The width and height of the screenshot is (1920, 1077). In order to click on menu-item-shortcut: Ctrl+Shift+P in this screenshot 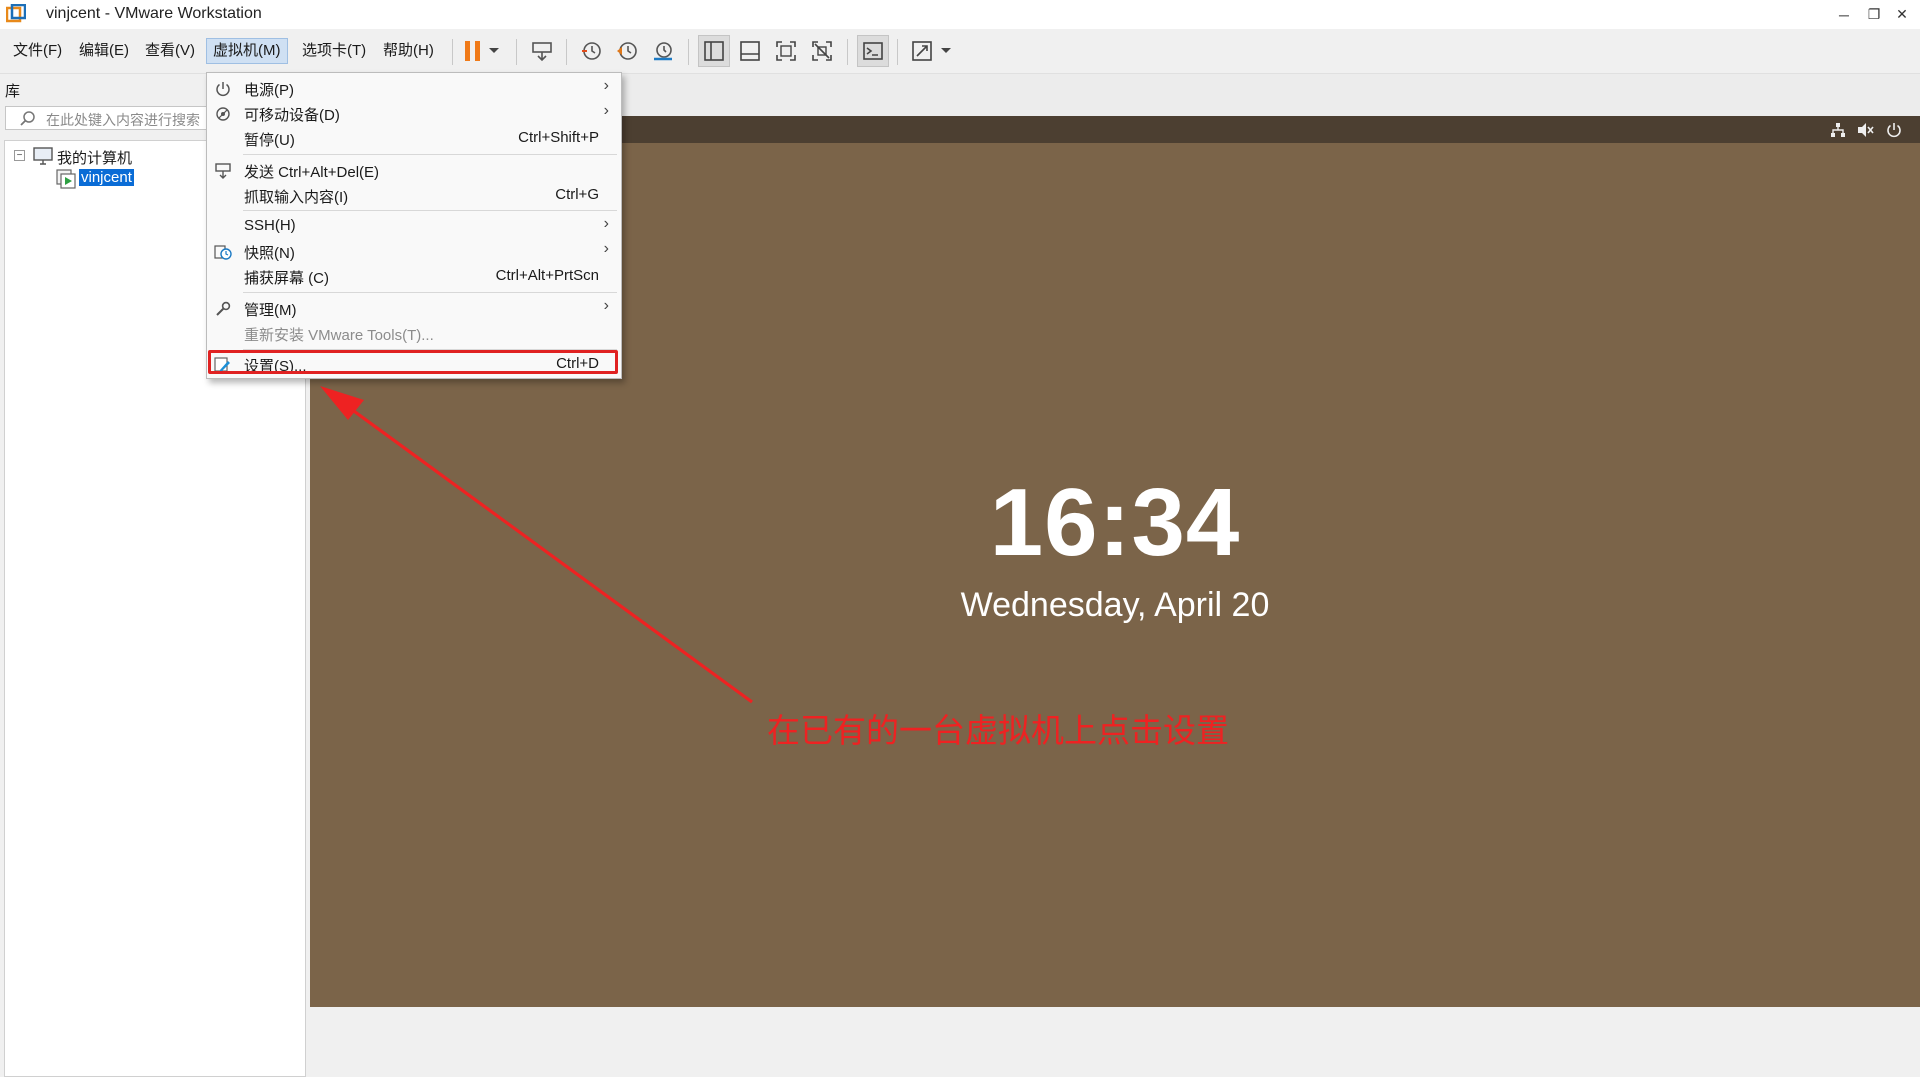, I will do `click(558, 137)`.